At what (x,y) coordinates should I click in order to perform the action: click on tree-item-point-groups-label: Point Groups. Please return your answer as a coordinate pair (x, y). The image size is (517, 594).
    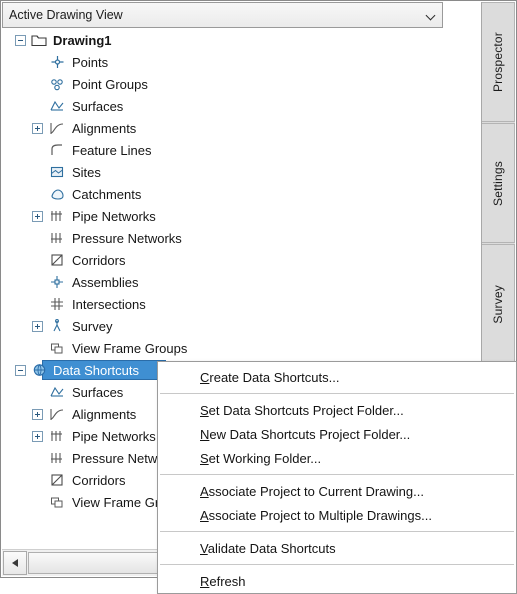
    Looking at the image, I should click on (110, 84).